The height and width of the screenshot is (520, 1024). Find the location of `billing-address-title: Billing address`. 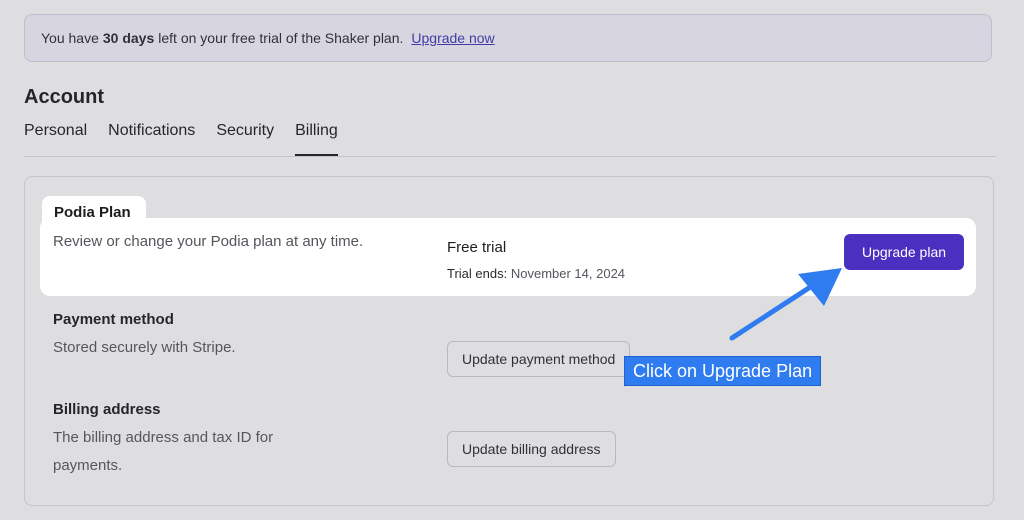

billing-address-title: Billing address is located at coordinates (107, 409).